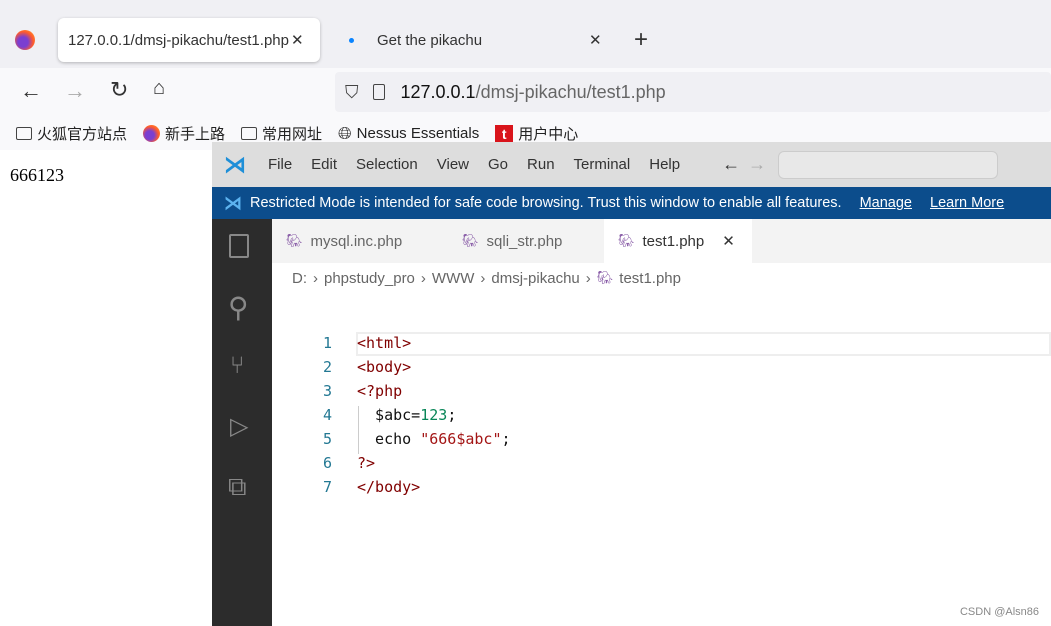 The width and height of the screenshot is (1051, 626). I want to click on breadcrumb-item: WWW, so click(453, 278).